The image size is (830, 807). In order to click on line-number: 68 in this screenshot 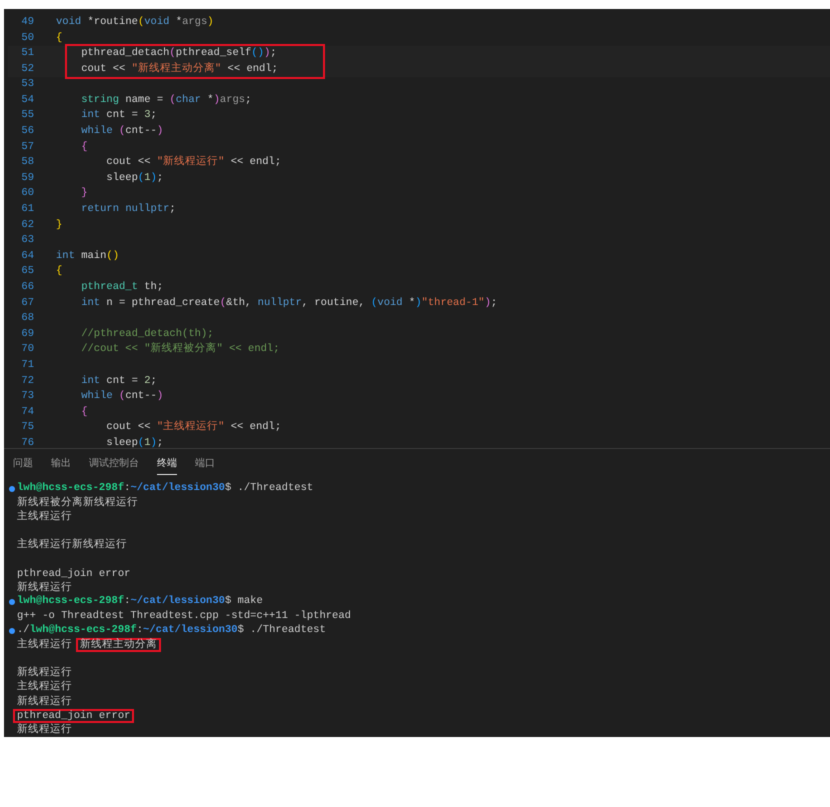, I will do `click(27, 318)`.